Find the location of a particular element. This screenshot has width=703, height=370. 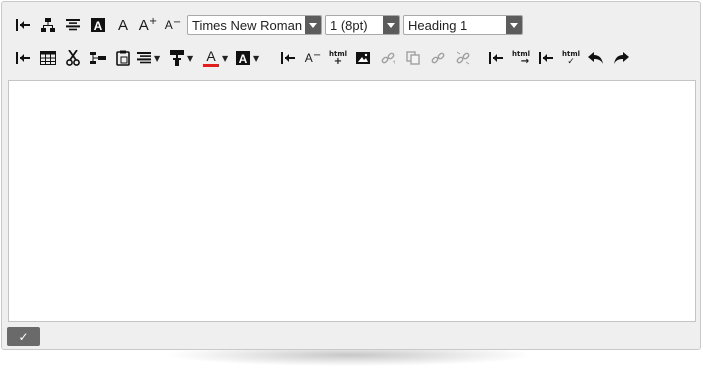

align-center-icon is located at coordinates (73, 25).